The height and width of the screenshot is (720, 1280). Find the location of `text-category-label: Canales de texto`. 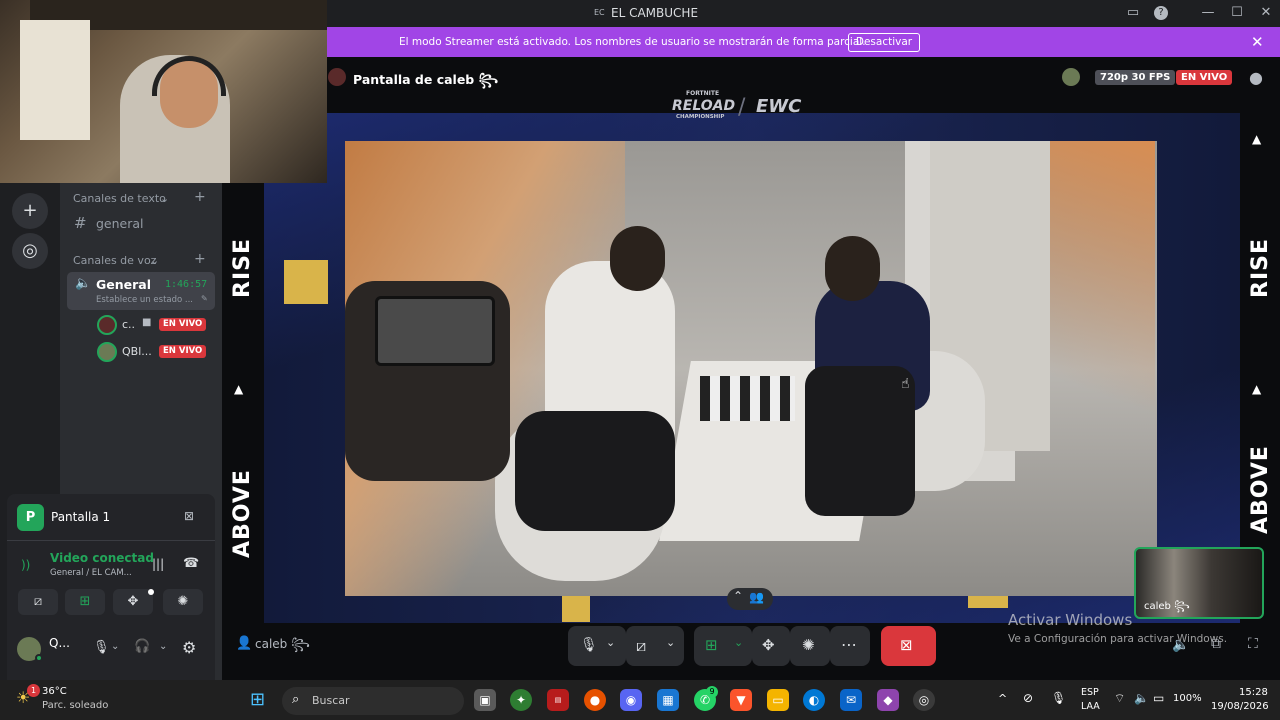

text-category-label: Canales de texto is located at coordinates (119, 198).